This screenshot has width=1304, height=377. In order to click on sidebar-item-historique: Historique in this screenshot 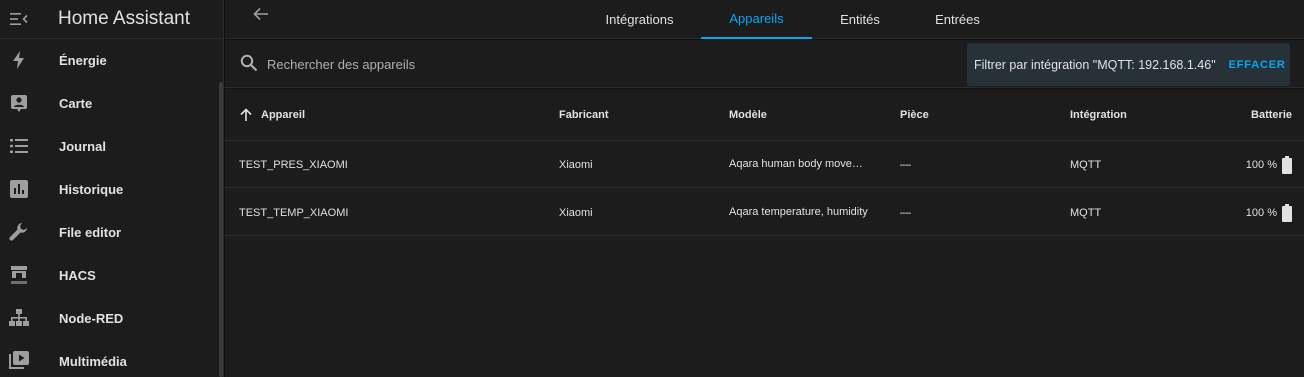, I will do `click(110, 189)`.